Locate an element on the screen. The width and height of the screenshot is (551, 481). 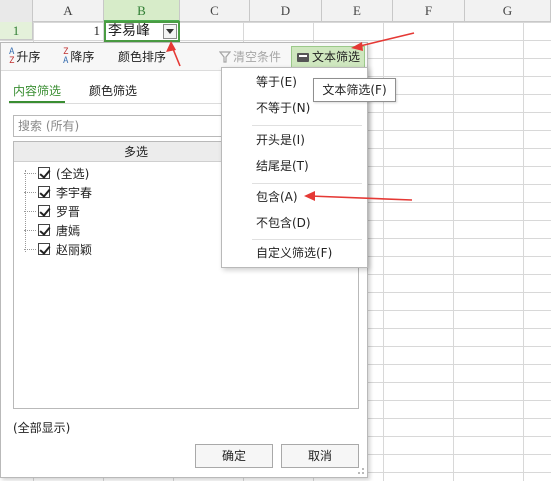
list-item: 李宇春 is located at coordinates (58, 192).